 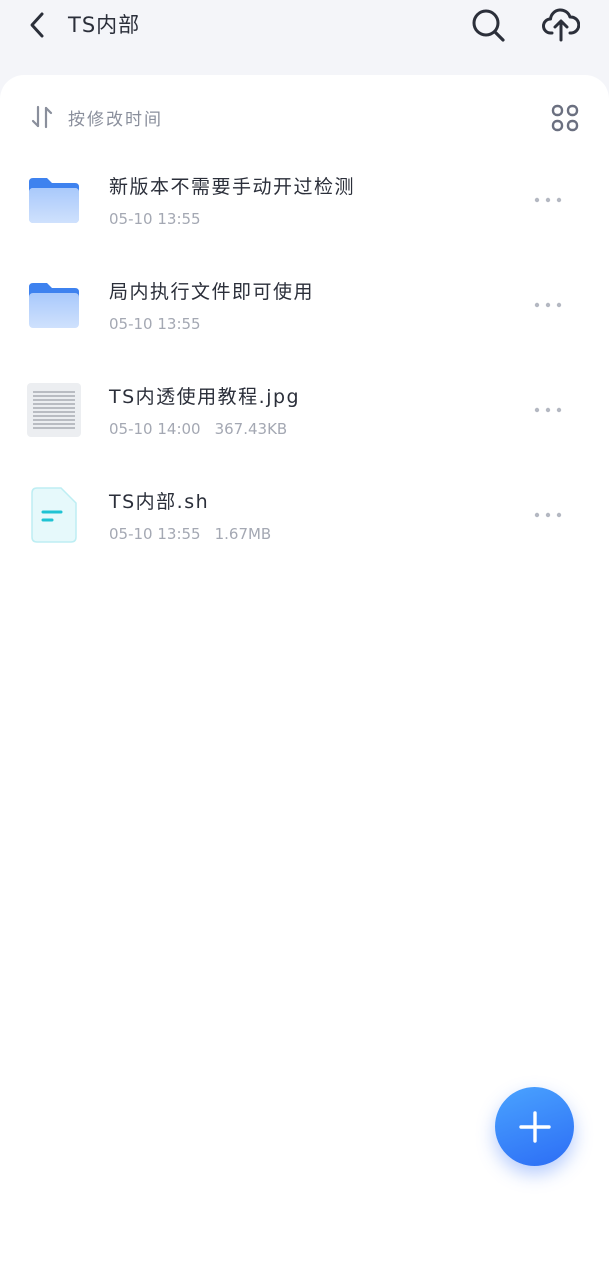 I want to click on file-meta: 05-10 14:00 367.43KB, so click(x=198, y=429).